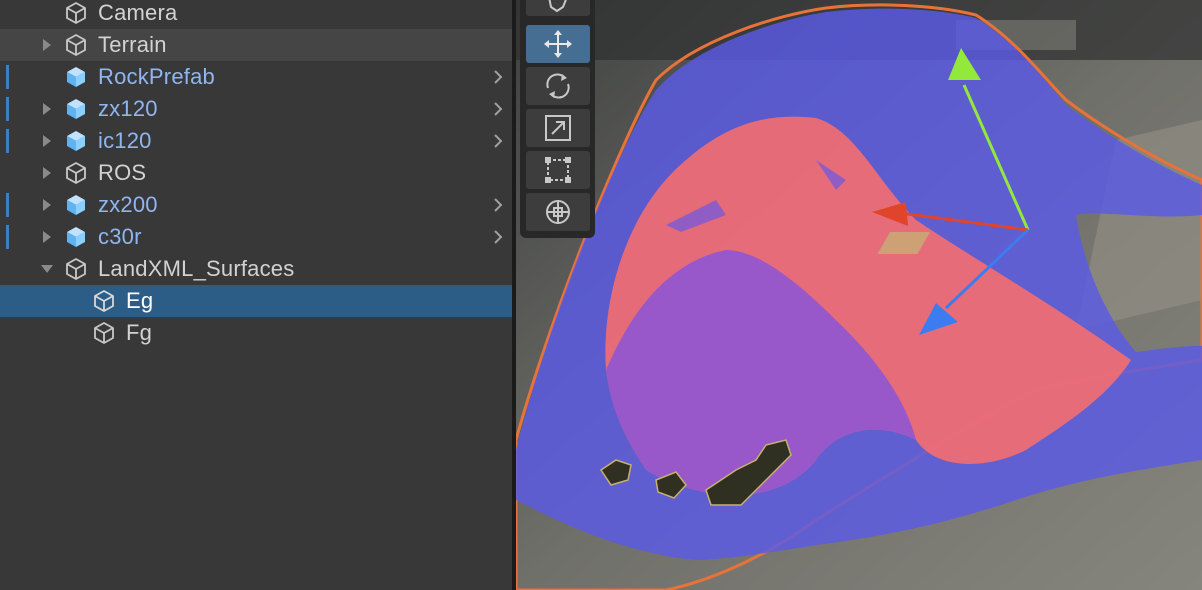 This screenshot has width=1202, height=590. Describe the element at coordinates (156, 76) in the screenshot. I see `hierarchy-item-label: RockPrefab` at that location.